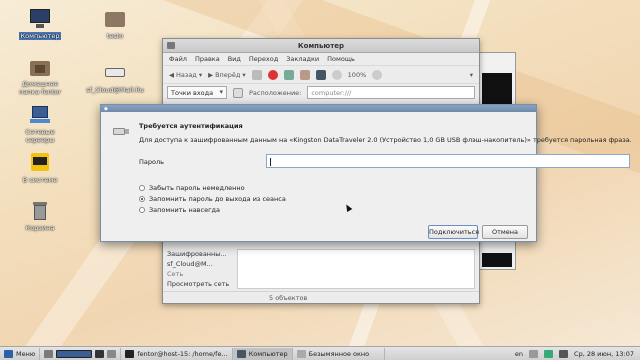  What do you see at coordinates (604, 354) in the screenshot?
I see `clock: Ср, 28 июн, 13:07` at bounding box center [604, 354].